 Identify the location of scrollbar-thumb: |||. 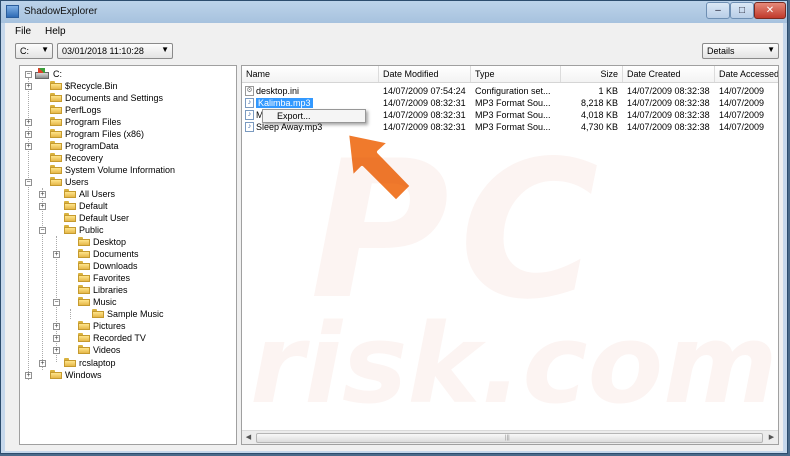
(509, 438).